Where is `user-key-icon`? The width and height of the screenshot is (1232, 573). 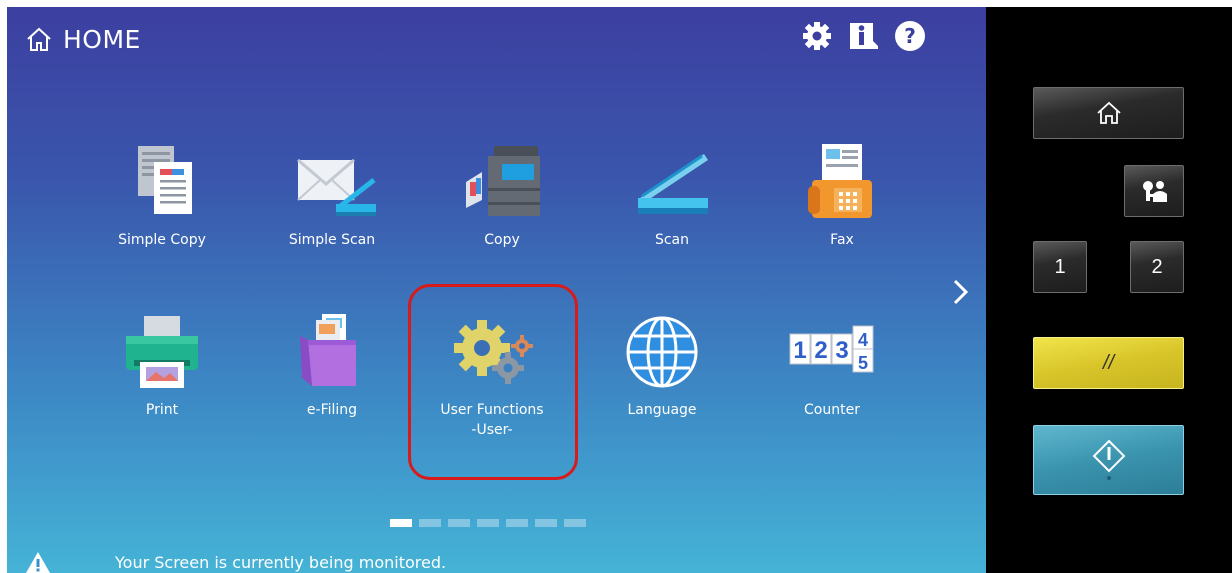
user-key-icon is located at coordinates (1155, 191).